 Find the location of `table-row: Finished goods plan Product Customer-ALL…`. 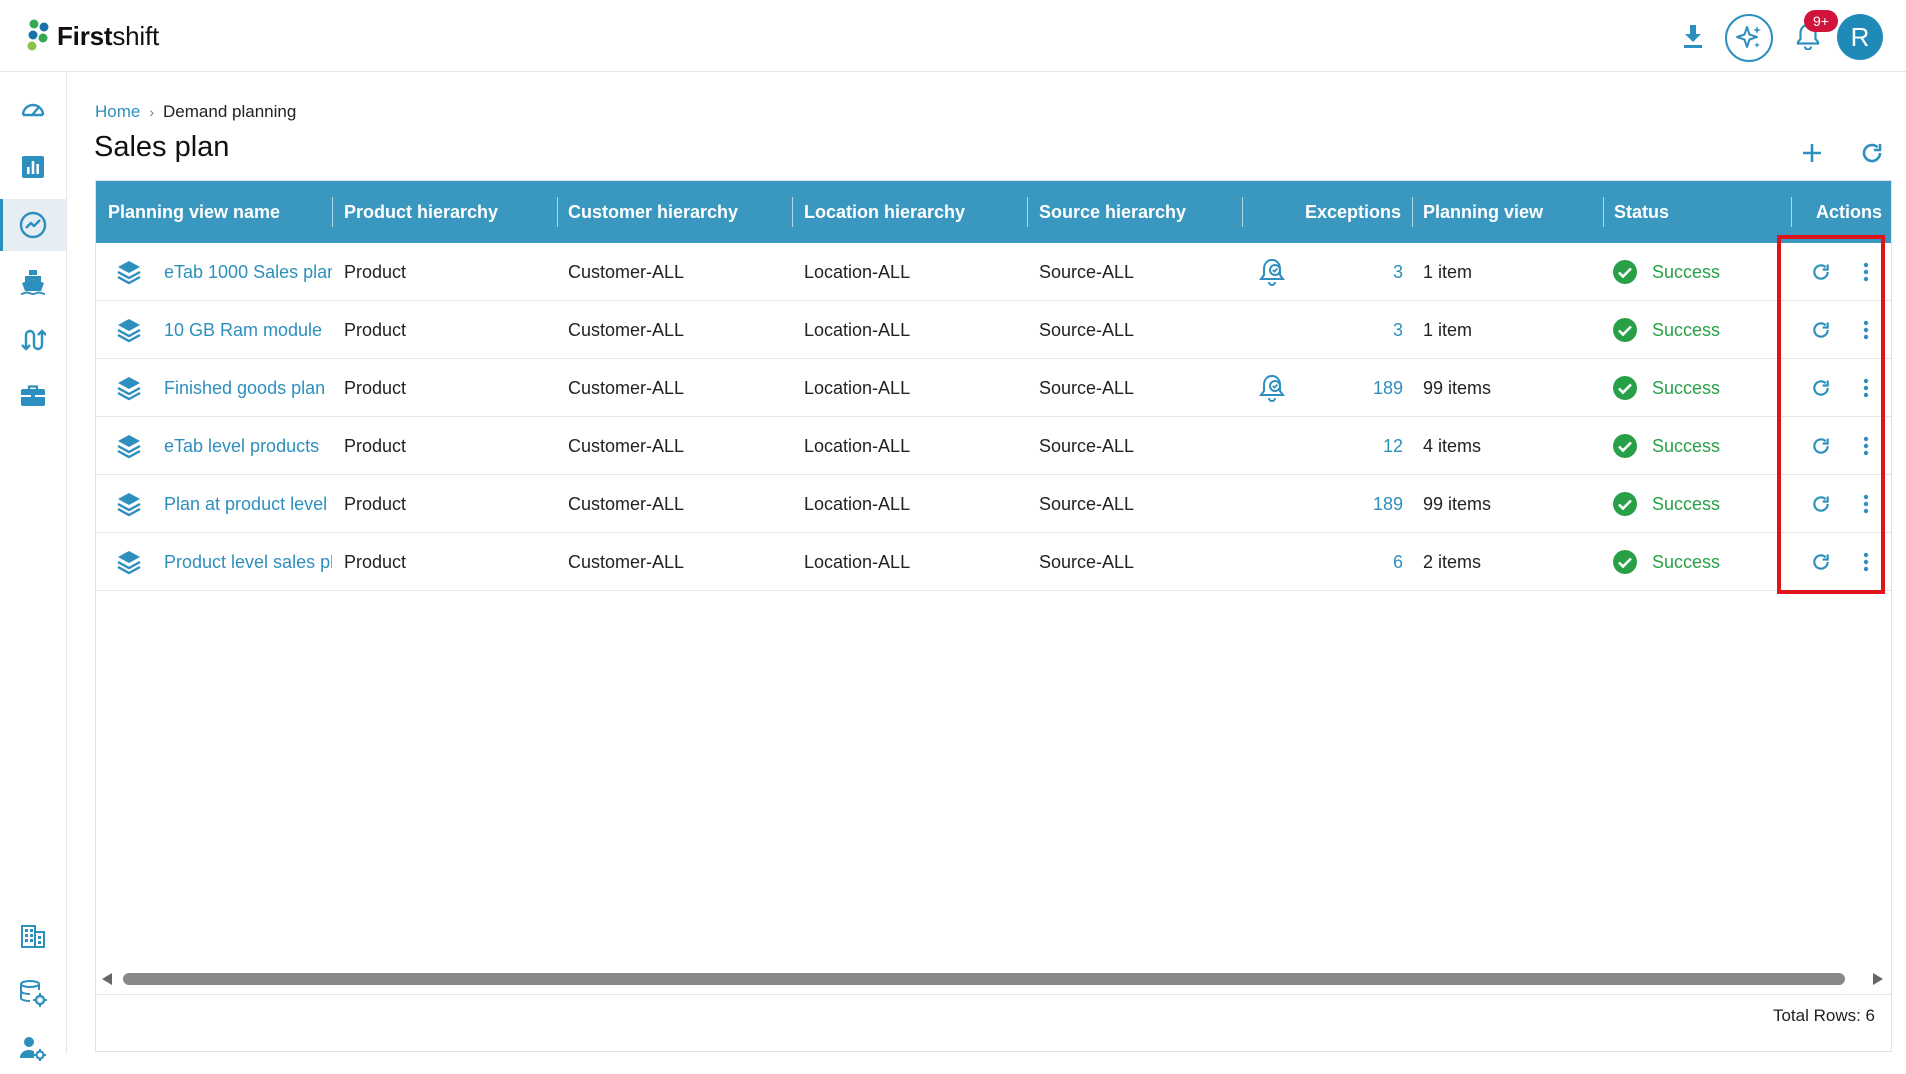

table-row: Finished goods plan Product Customer-ALL… is located at coordinates (993, 388).